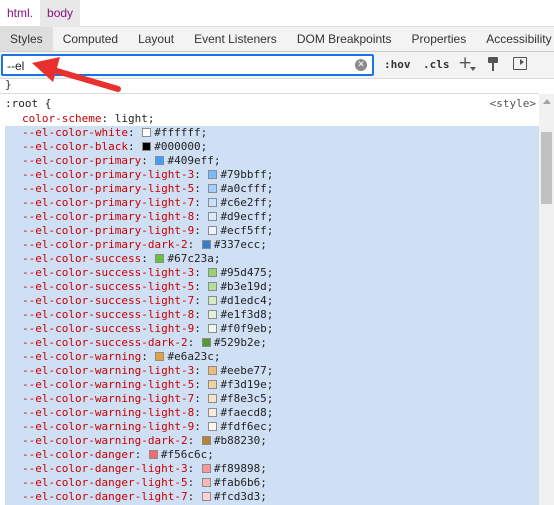 This screenshot has height=505, width=554. I want to click on declaration-row: --el-color-warning-light-3: #eebe77;, so click(147, 371).